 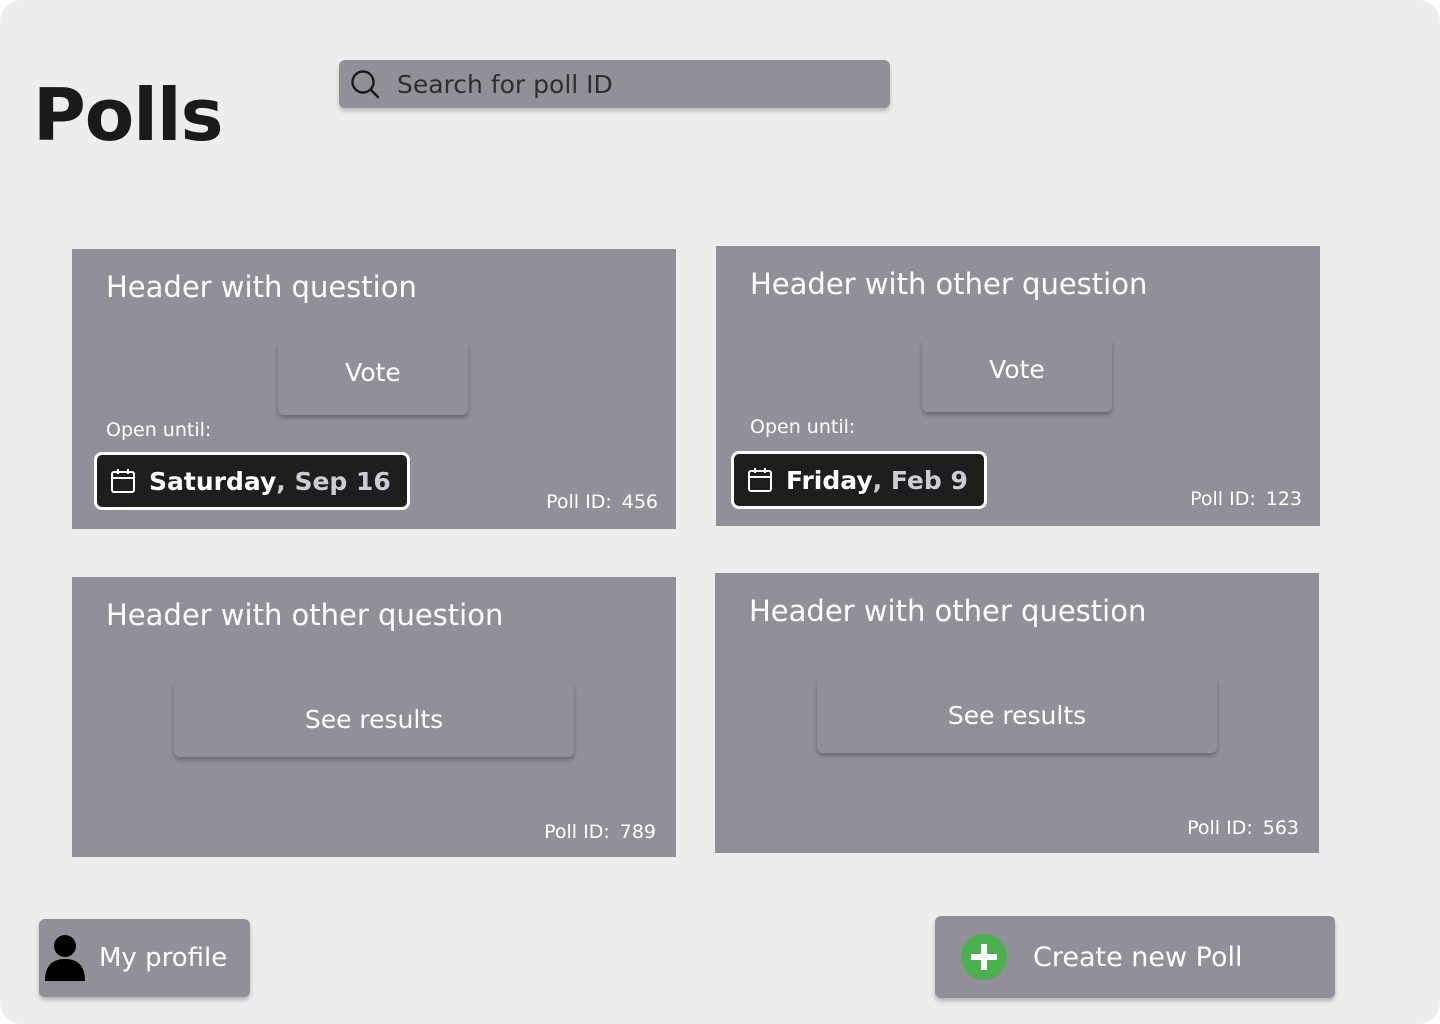 I want to click on search-bar, so click(x=614, y=84).